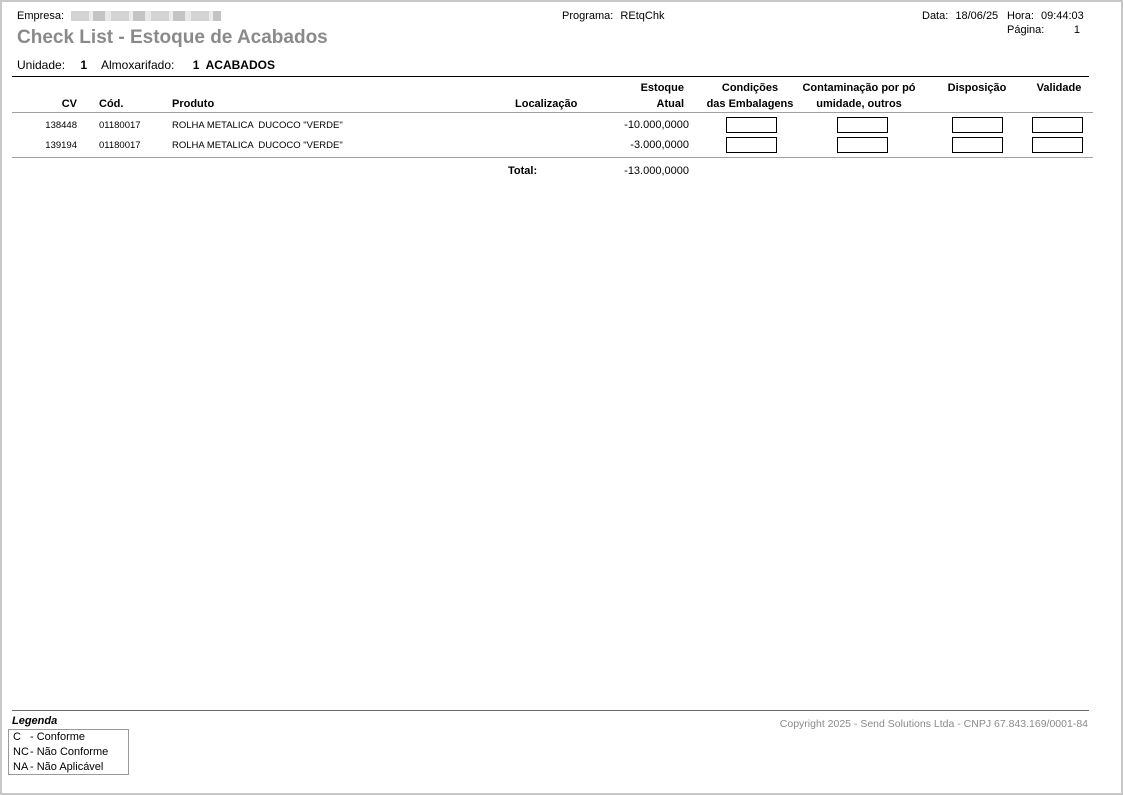 The image size is (1123, 795). What do you see at coordinates (750, 104) in the screenshot?
I see `col-header-condicoes-line2: das Embalagens` at bounding box center [750, 104].